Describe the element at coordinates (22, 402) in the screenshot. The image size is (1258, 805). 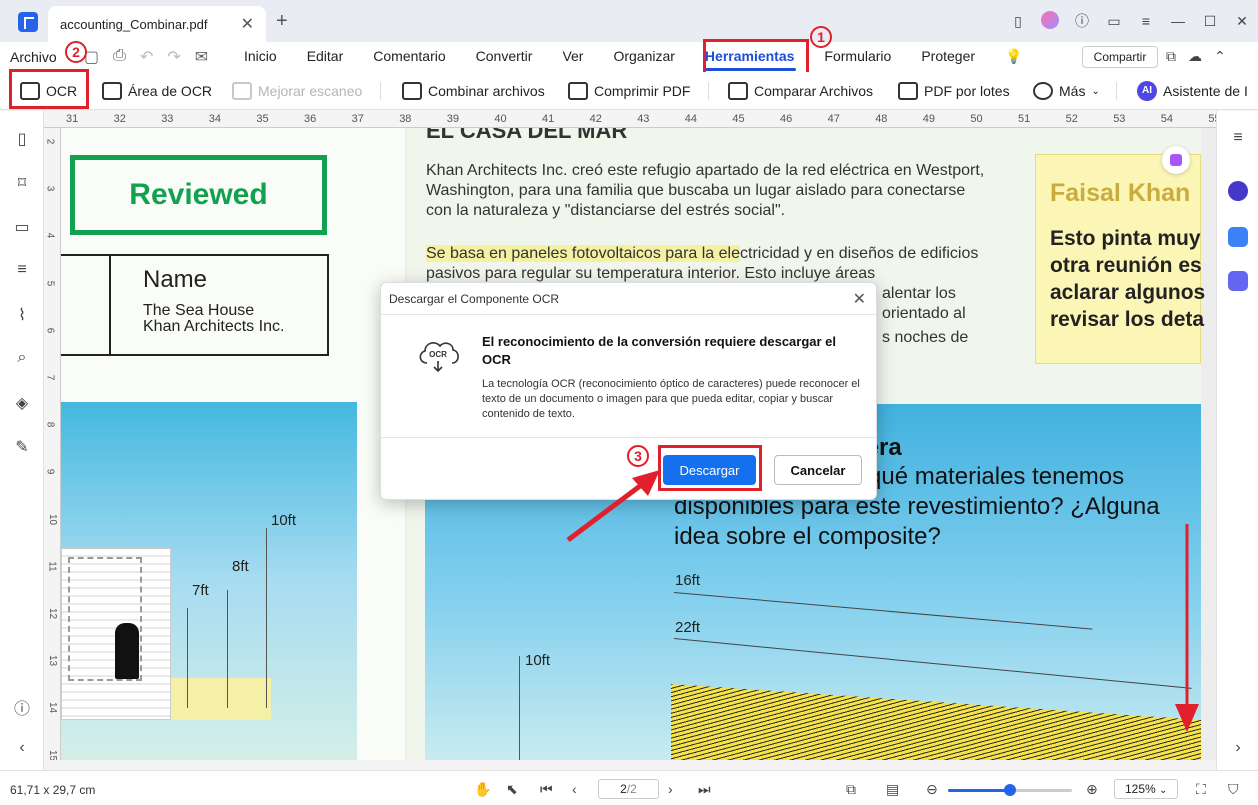
I see `stack-icon: ◈` at that location.